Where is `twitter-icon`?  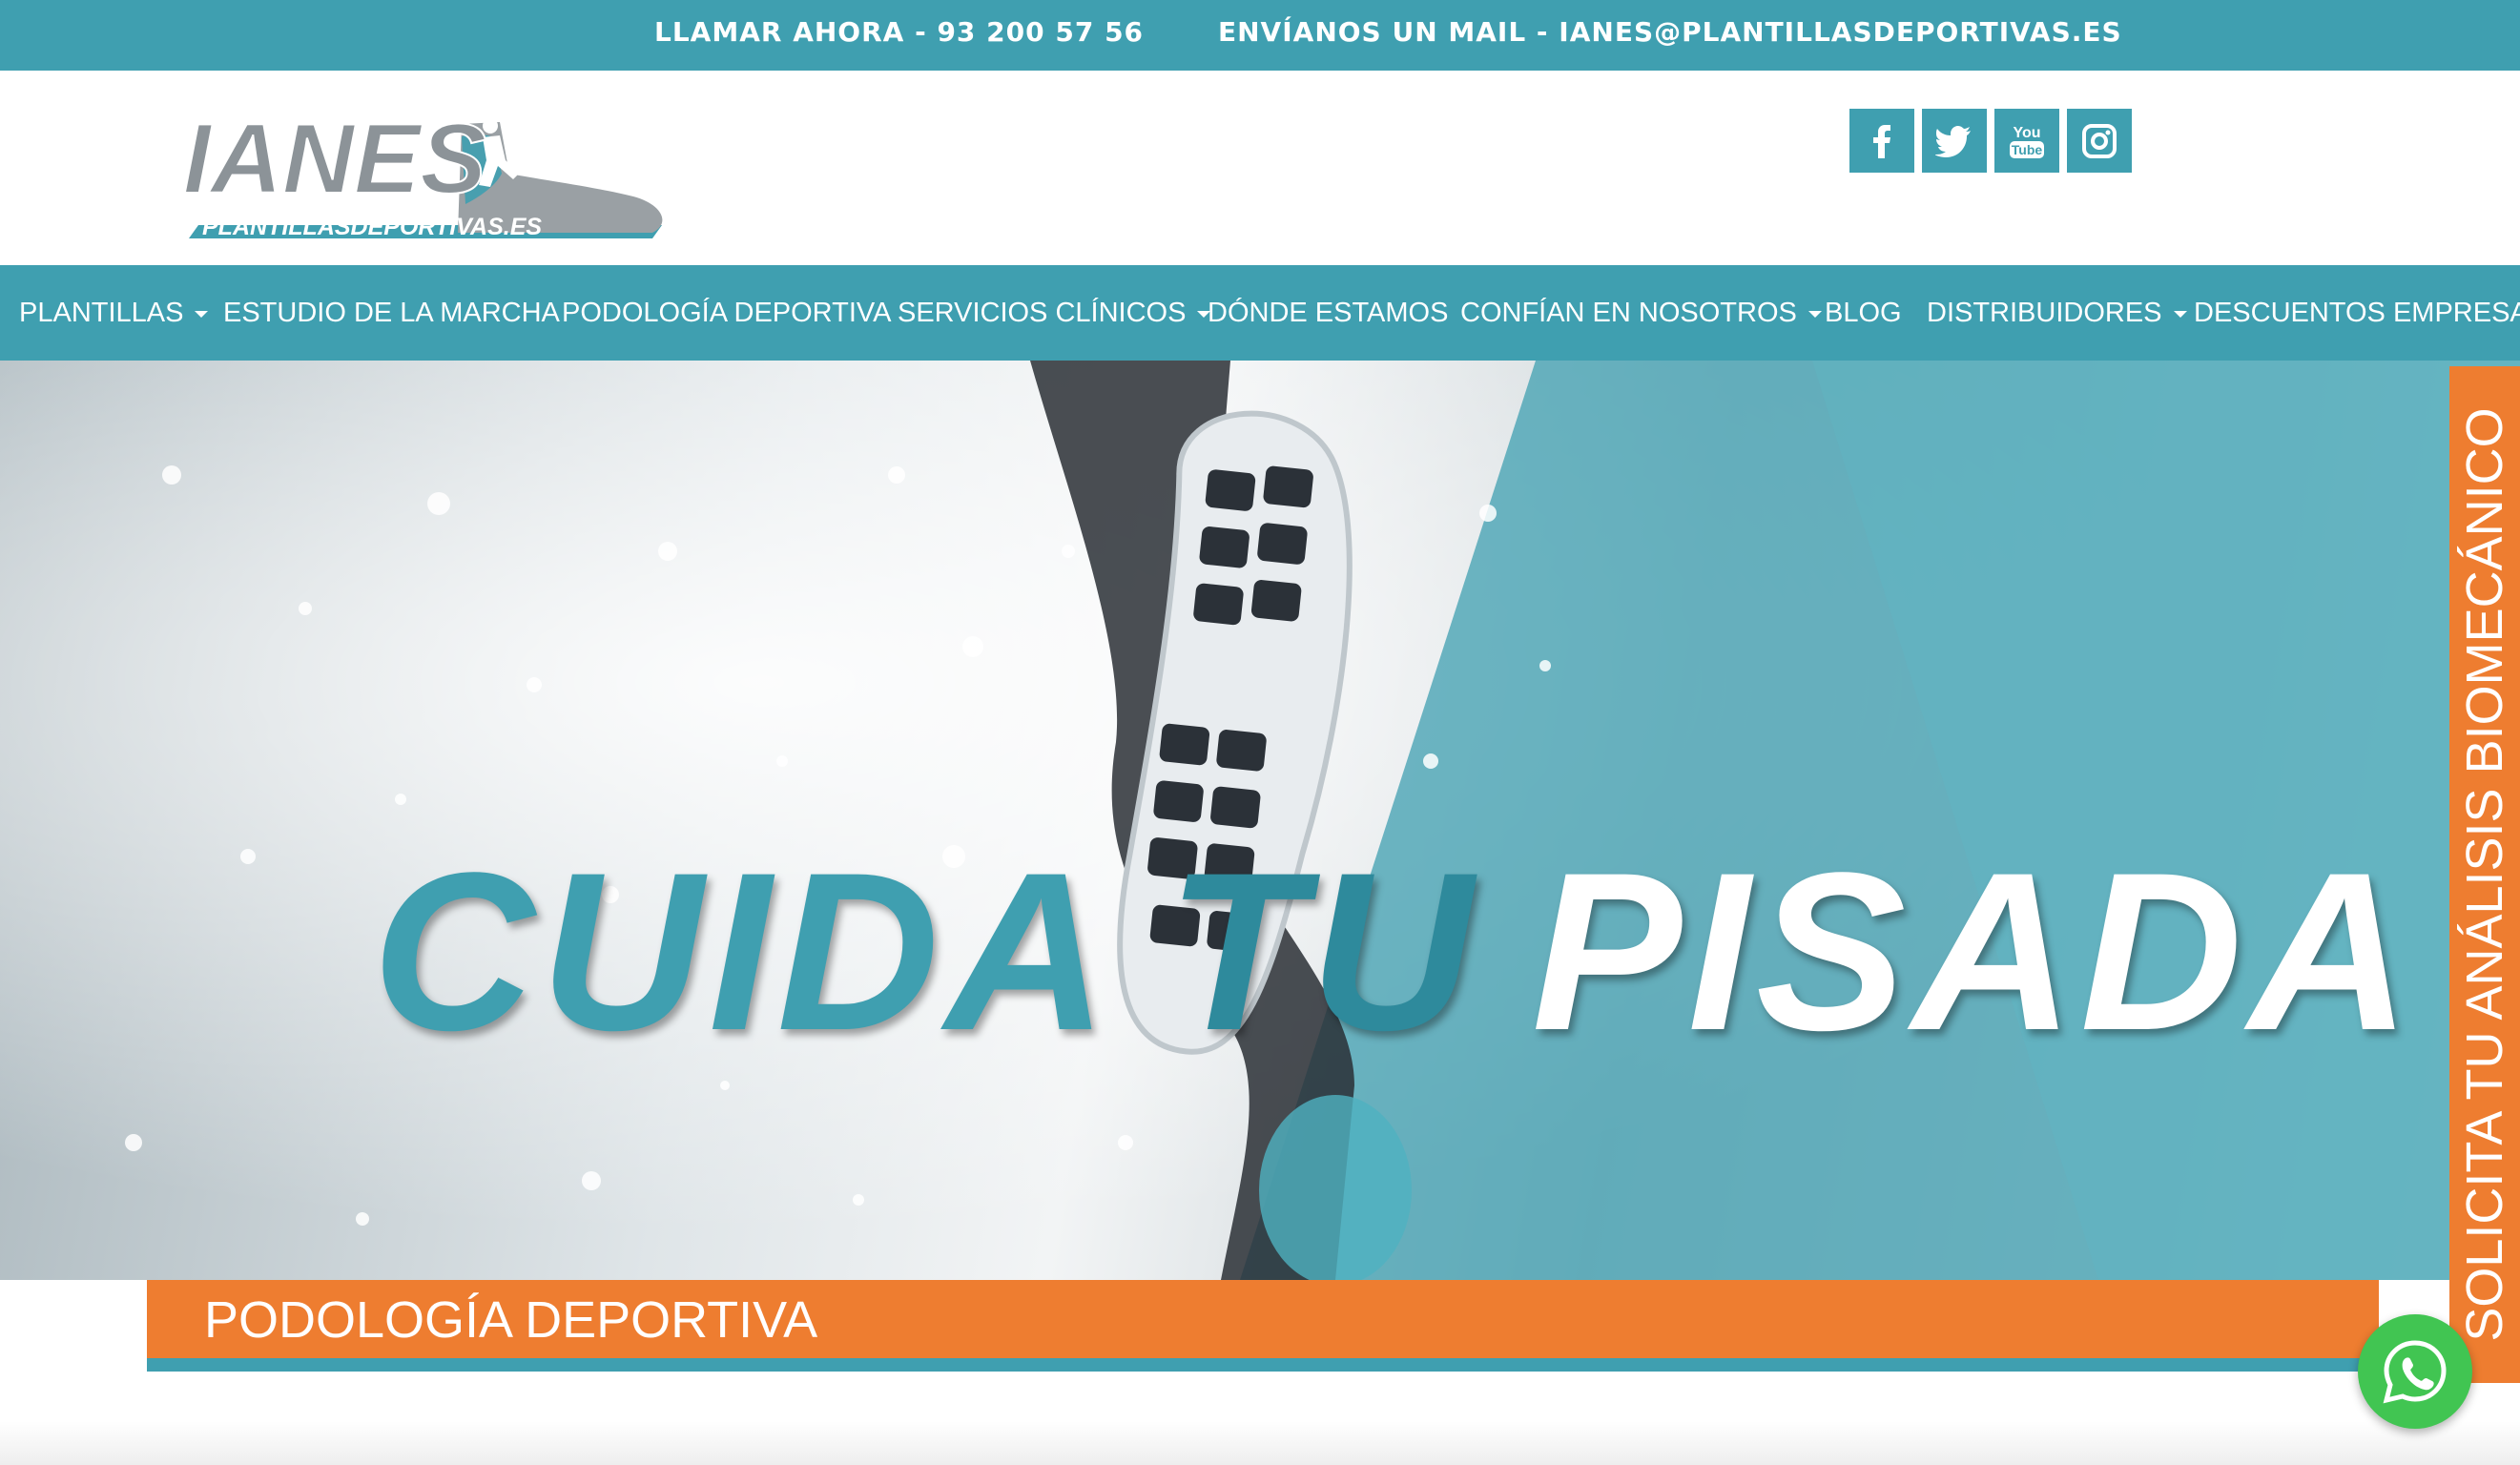 twitter-icon is located at coordinates (1953, 141).